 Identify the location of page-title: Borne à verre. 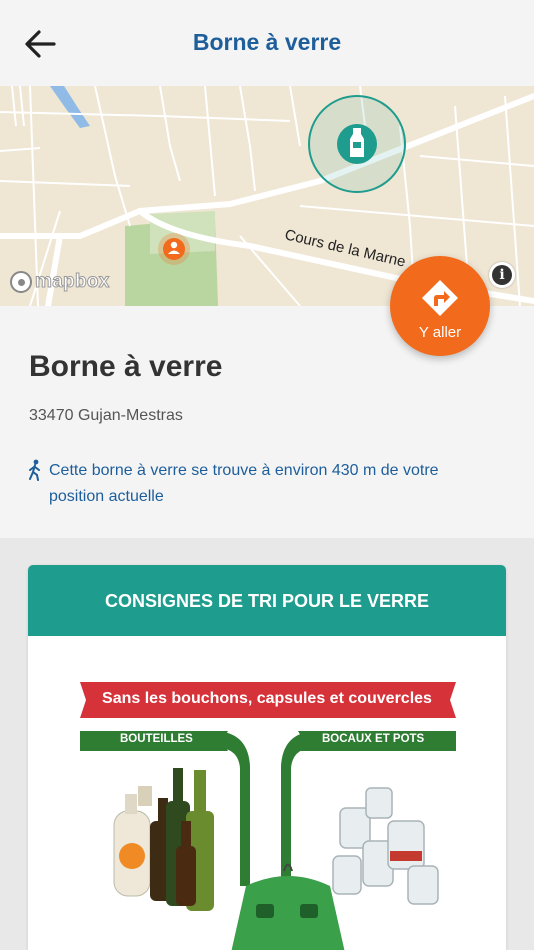
(267, 42).